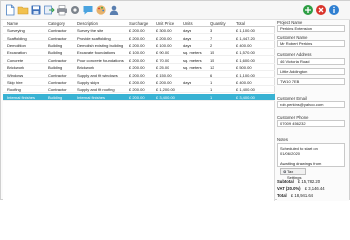 The image size is (350, 240). What do you see at coordinates (244, 46) in the screenshot?
I see `row-total-cell: £ 400.00` at bounding box center [244, 46].